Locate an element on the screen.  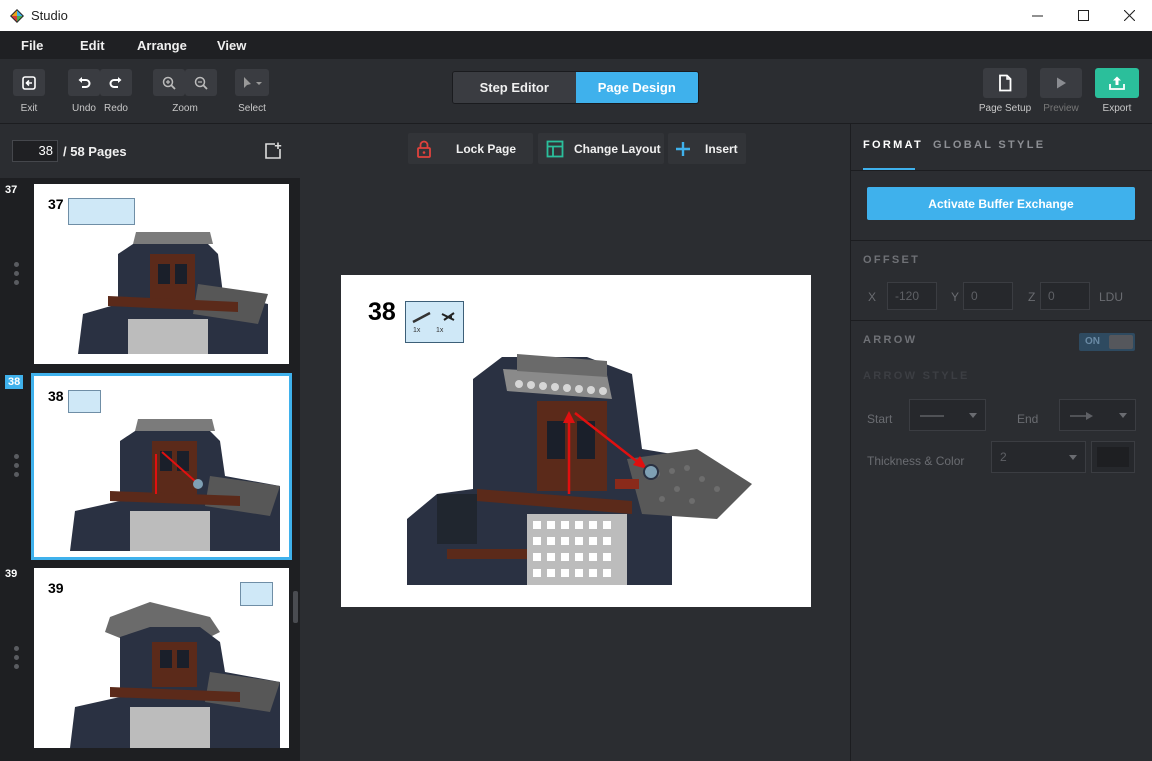
title-bar: Studio is located at coordinates (576, 15).